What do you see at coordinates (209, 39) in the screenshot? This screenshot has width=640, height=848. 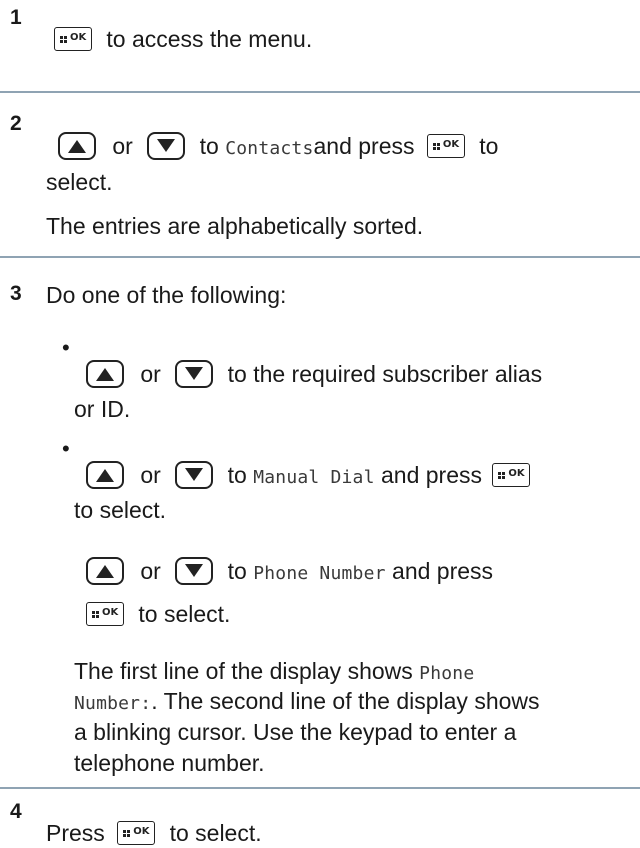 I see `step-1-label: to access the menu.` at bounding box center [209, 39].